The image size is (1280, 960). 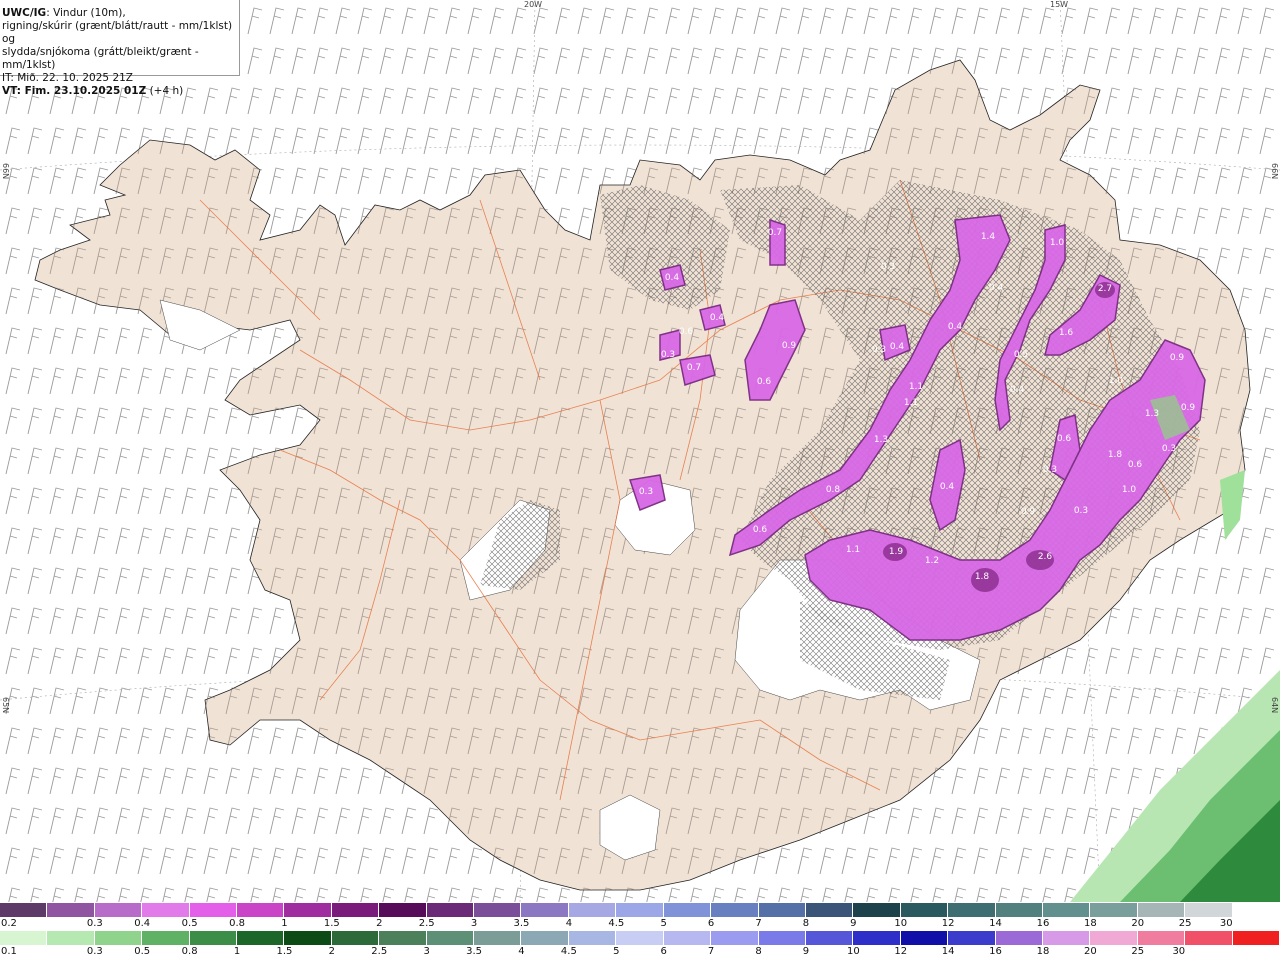 I want to click on colorbar-tick-label: 7, so click(x=758, y=923).